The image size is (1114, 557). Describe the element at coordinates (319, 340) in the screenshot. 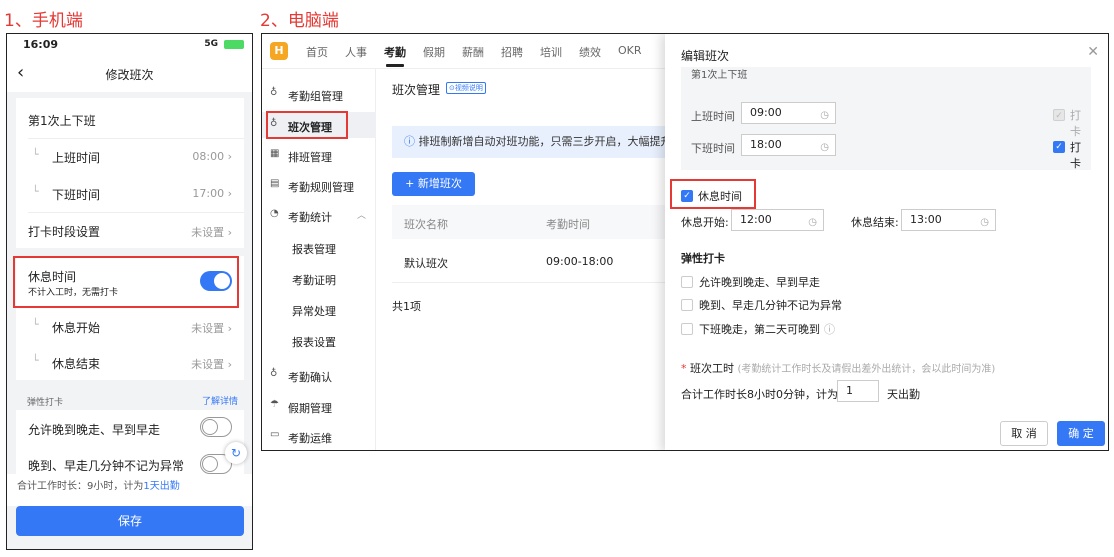

I see `sidebar-item-report-settings: 报表设置` at that location.